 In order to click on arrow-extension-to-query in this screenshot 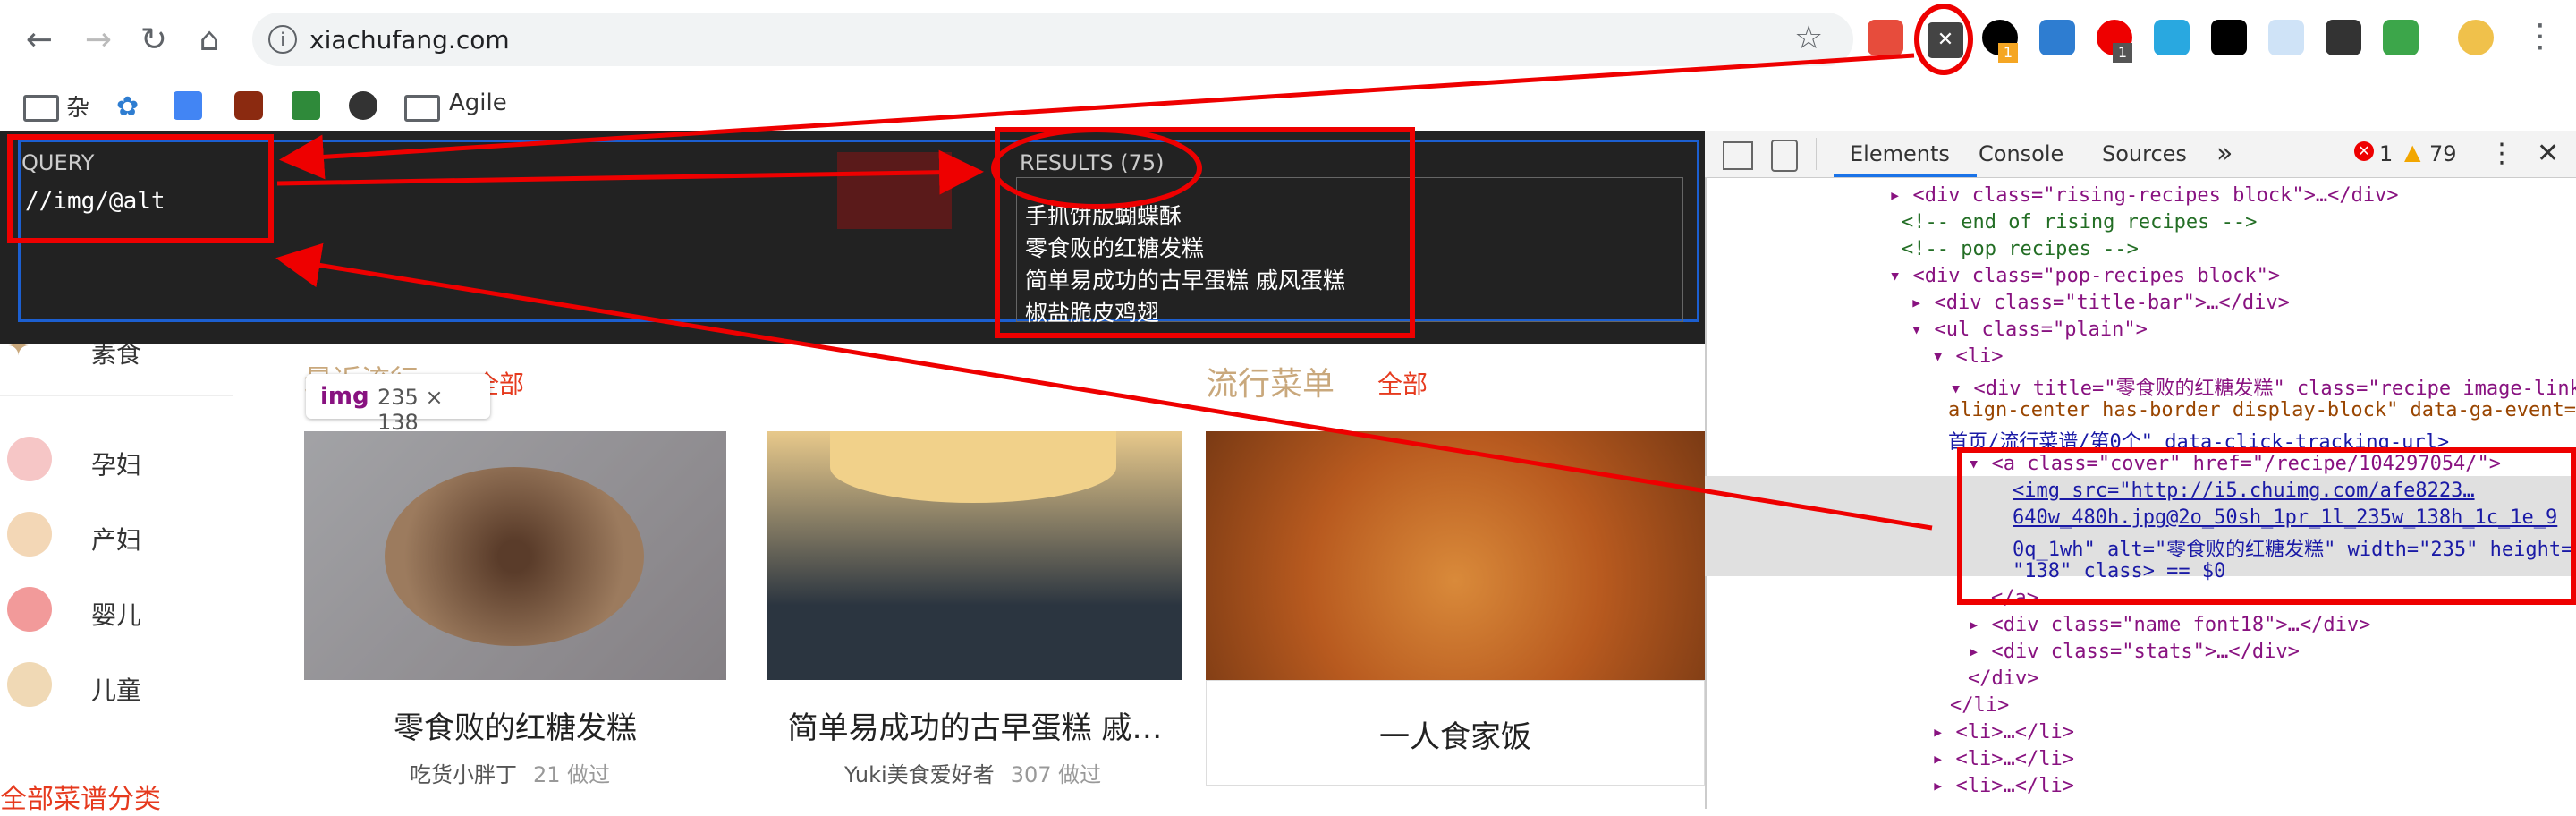, I will do `click(1097, 117)`.